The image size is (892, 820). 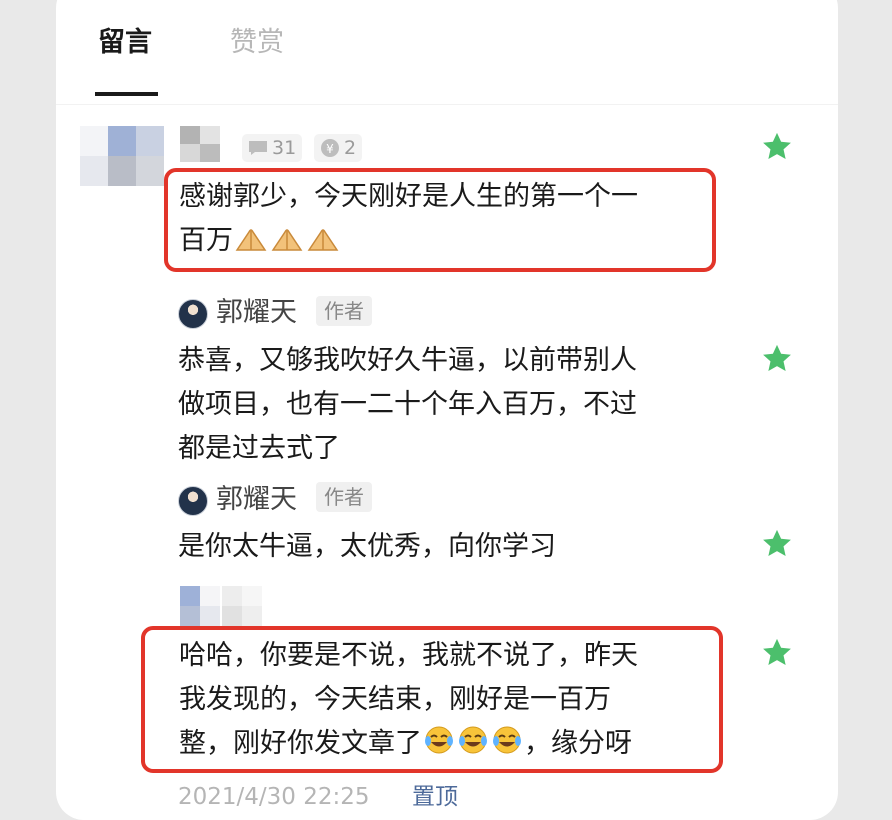 I want to click on tab-comments: 留言, so click(x=125, y=43).